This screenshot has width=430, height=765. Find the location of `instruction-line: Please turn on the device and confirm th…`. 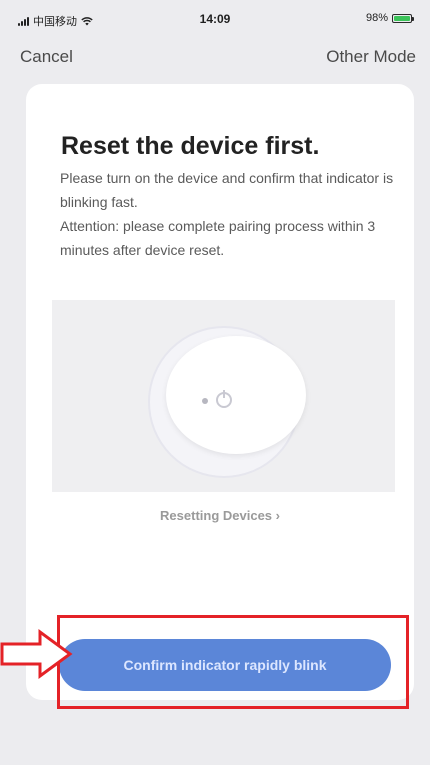

instruction-line: Please turn on the device and confirm th… is located at coordinates (227, 190).